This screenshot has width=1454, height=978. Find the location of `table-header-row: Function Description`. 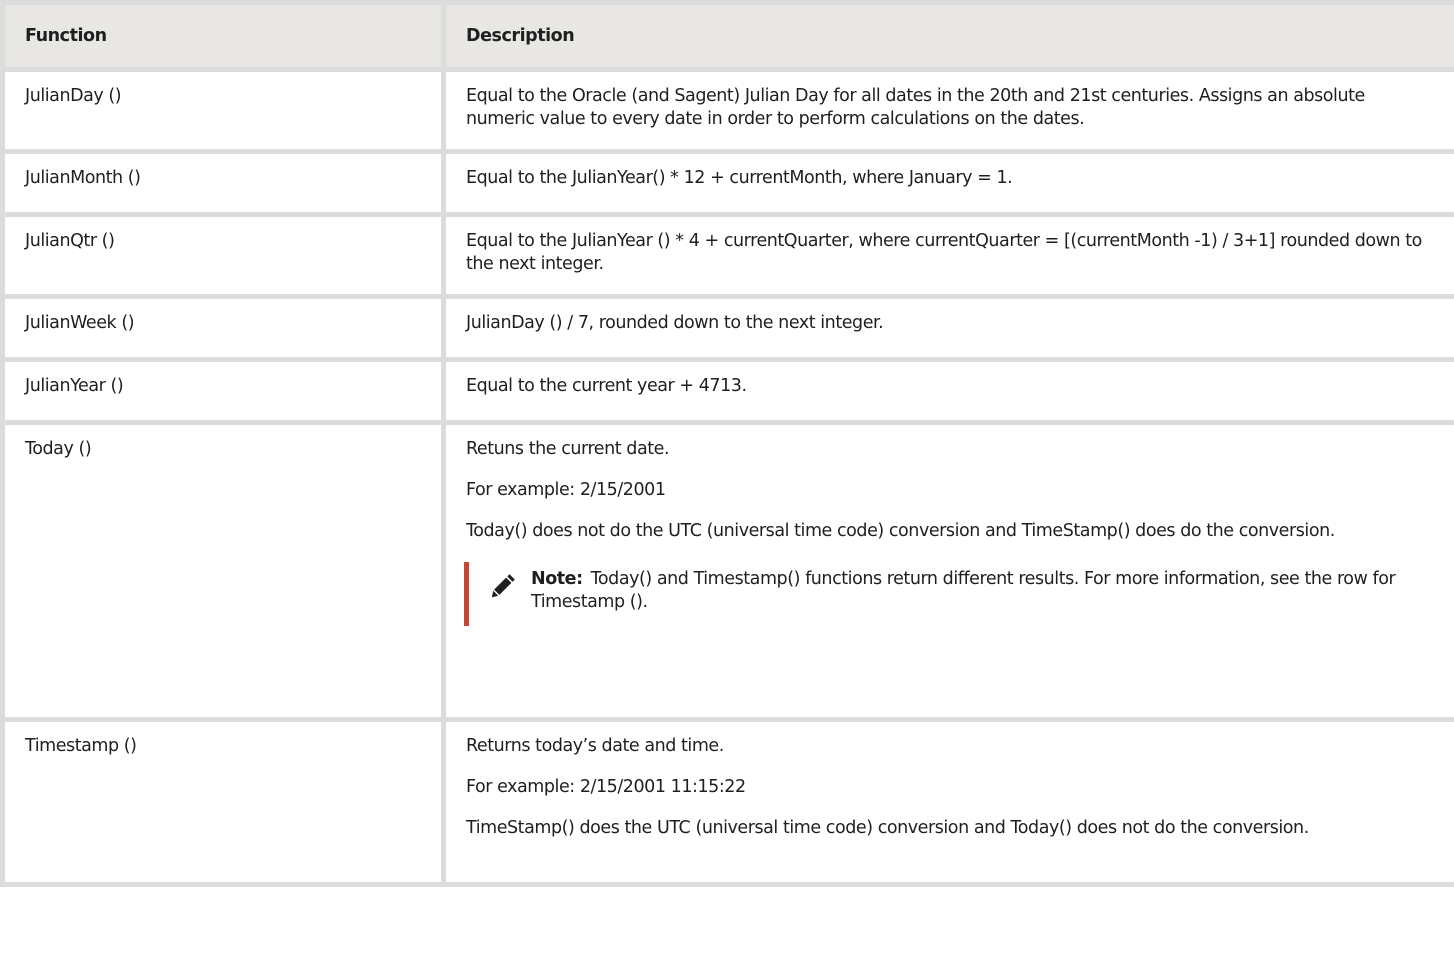

table-header-row: Function Description is located at coordinates (727, 36).